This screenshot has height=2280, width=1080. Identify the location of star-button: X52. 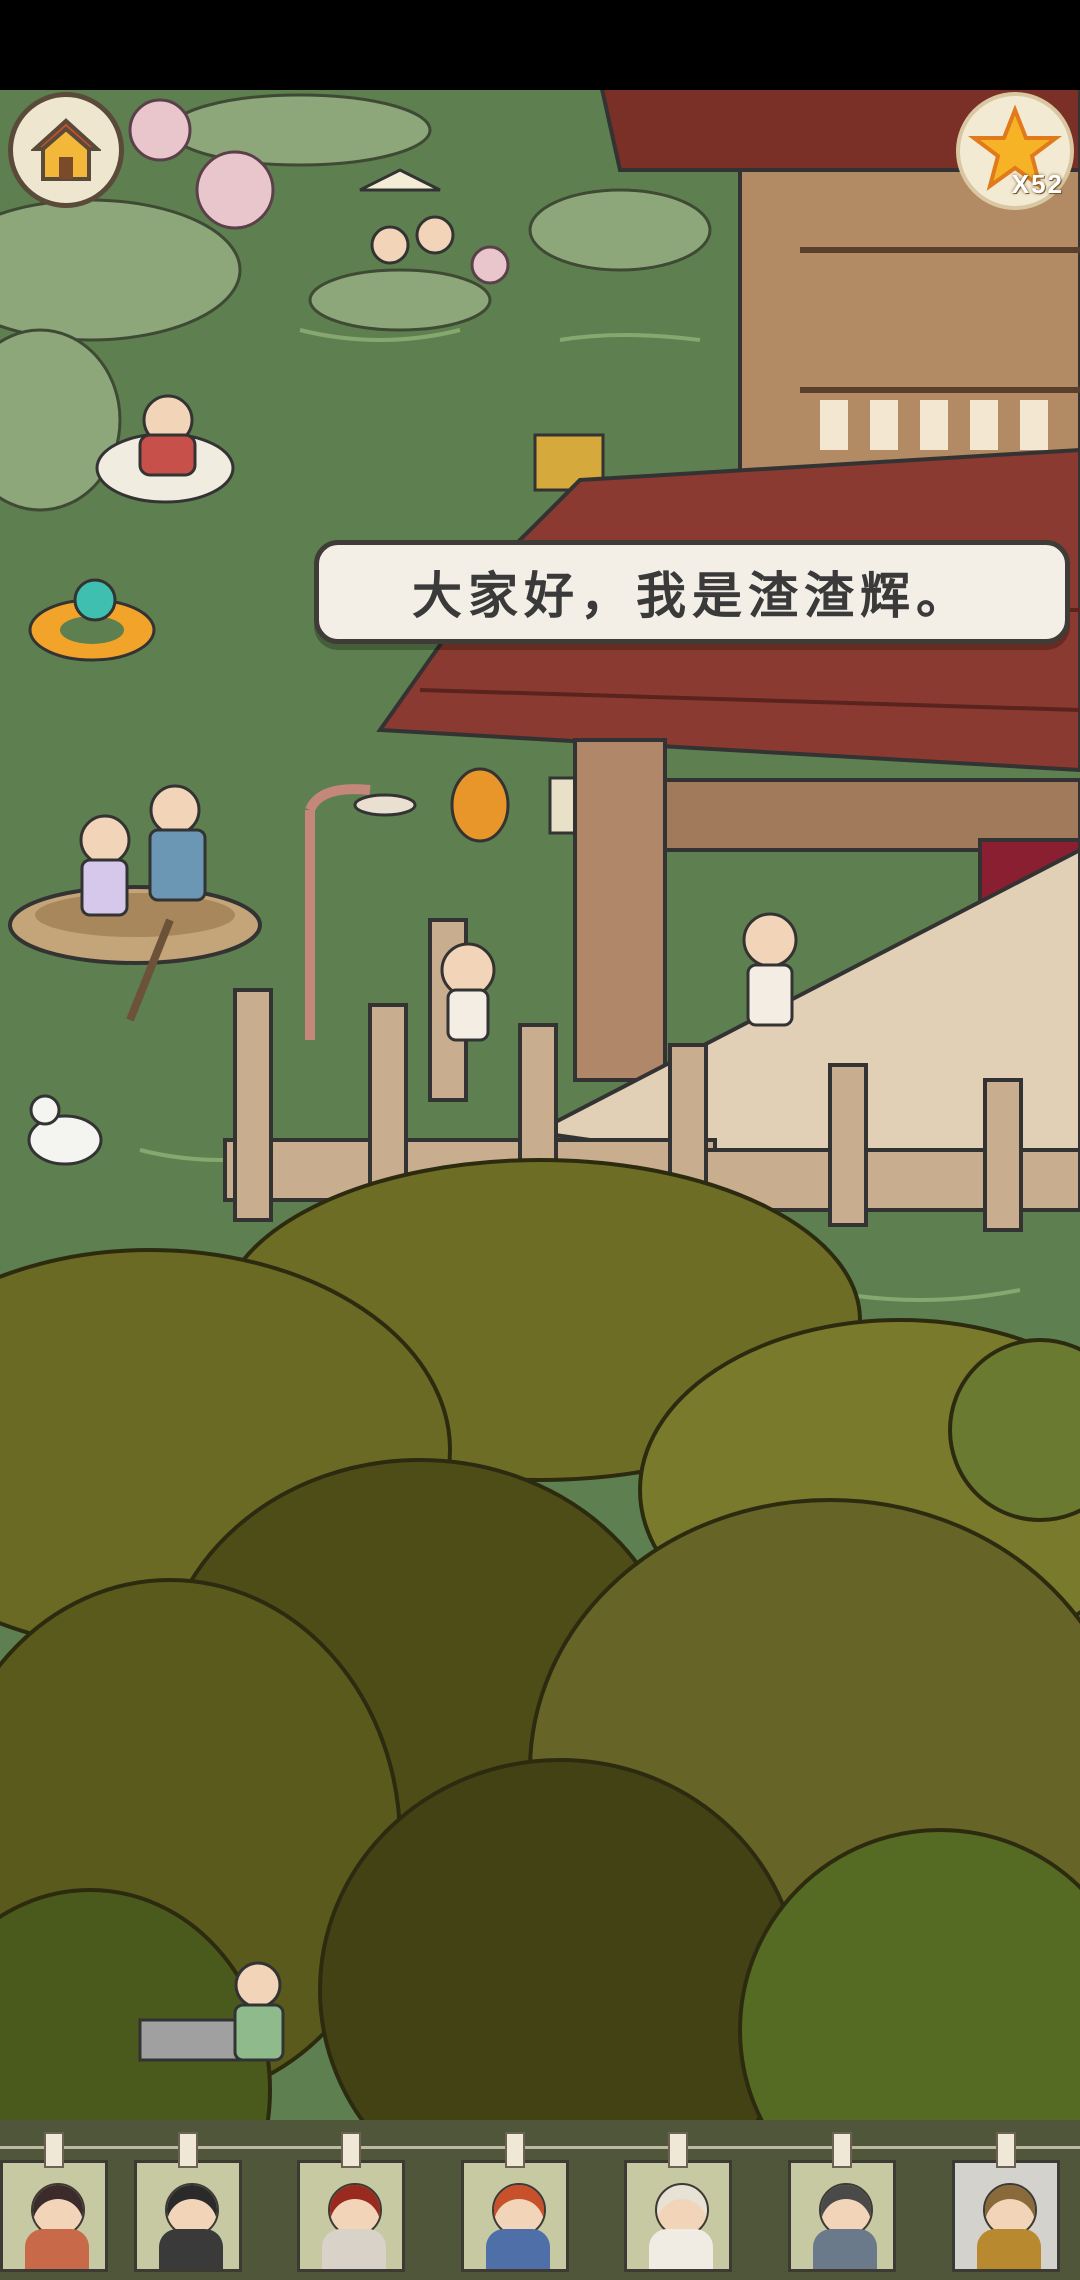
(1015, 151).